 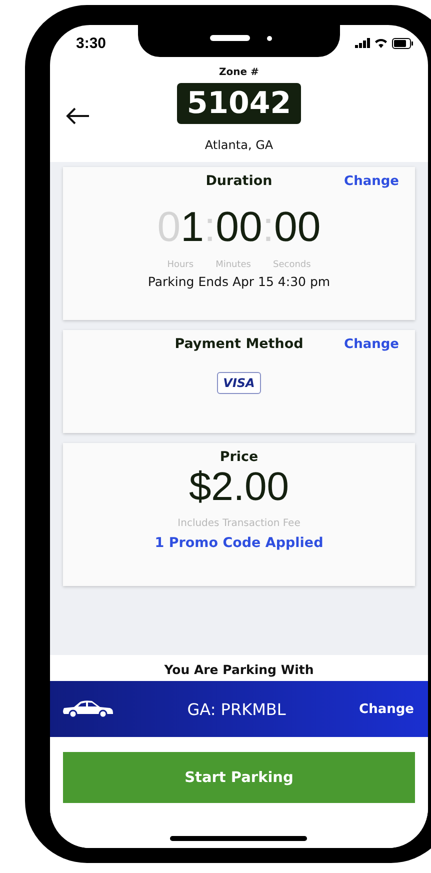 I want to click on license-plate: GA: PRKMBL, so click(x=236, y=709).